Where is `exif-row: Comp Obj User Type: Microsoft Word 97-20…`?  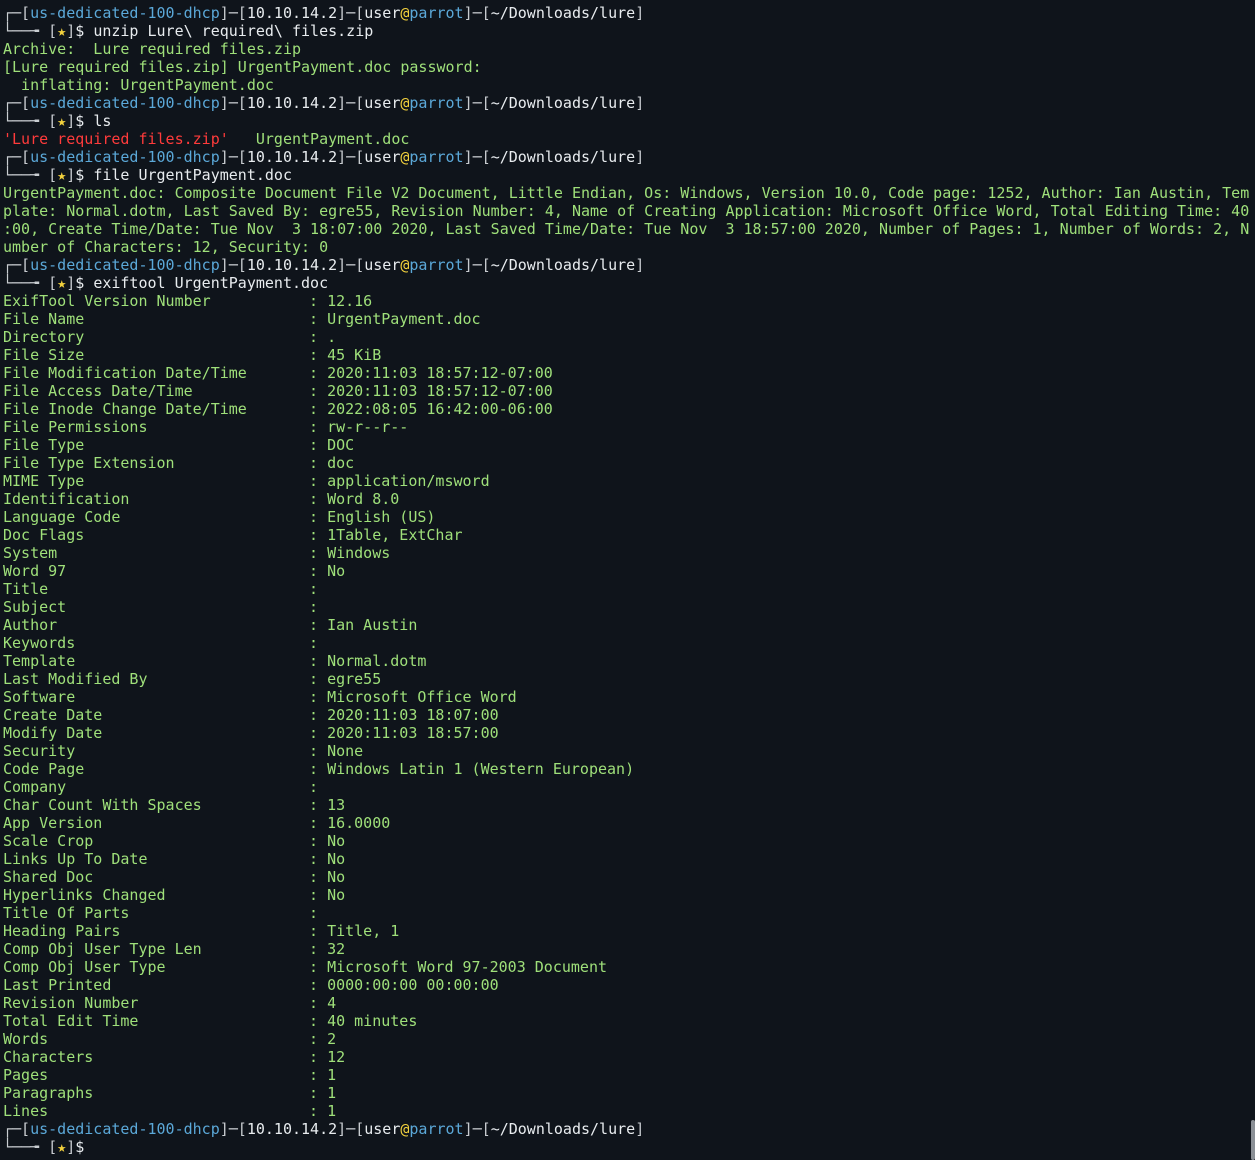
exif-row: Comp Obj User Type: Microsoft Word 97-20… is located at coordinates (305, 967).